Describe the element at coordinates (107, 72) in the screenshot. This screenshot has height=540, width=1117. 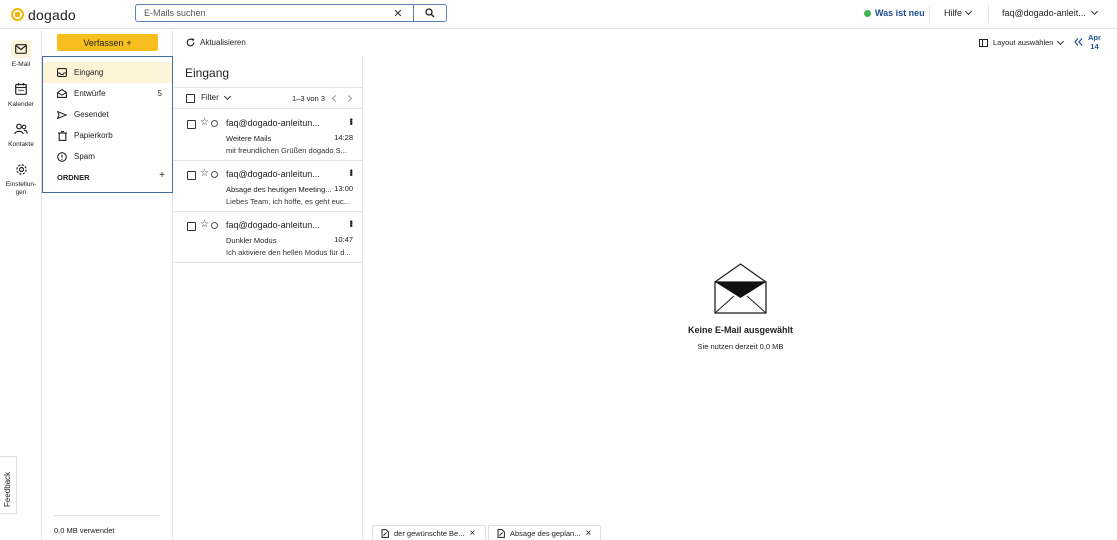
I see `folder-item-inbox: Eingang` at that location.